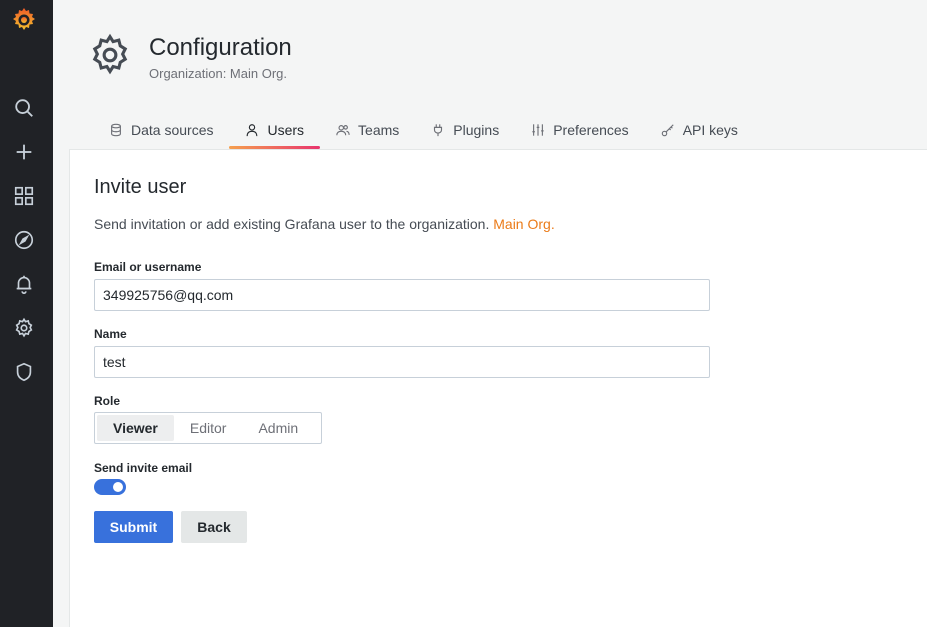 This screenshot has width=927, height=627. What do you see at coordinates (710, 130) in the screenshot?
I see `tab-label: API keys` at bounding box center [710, 130].